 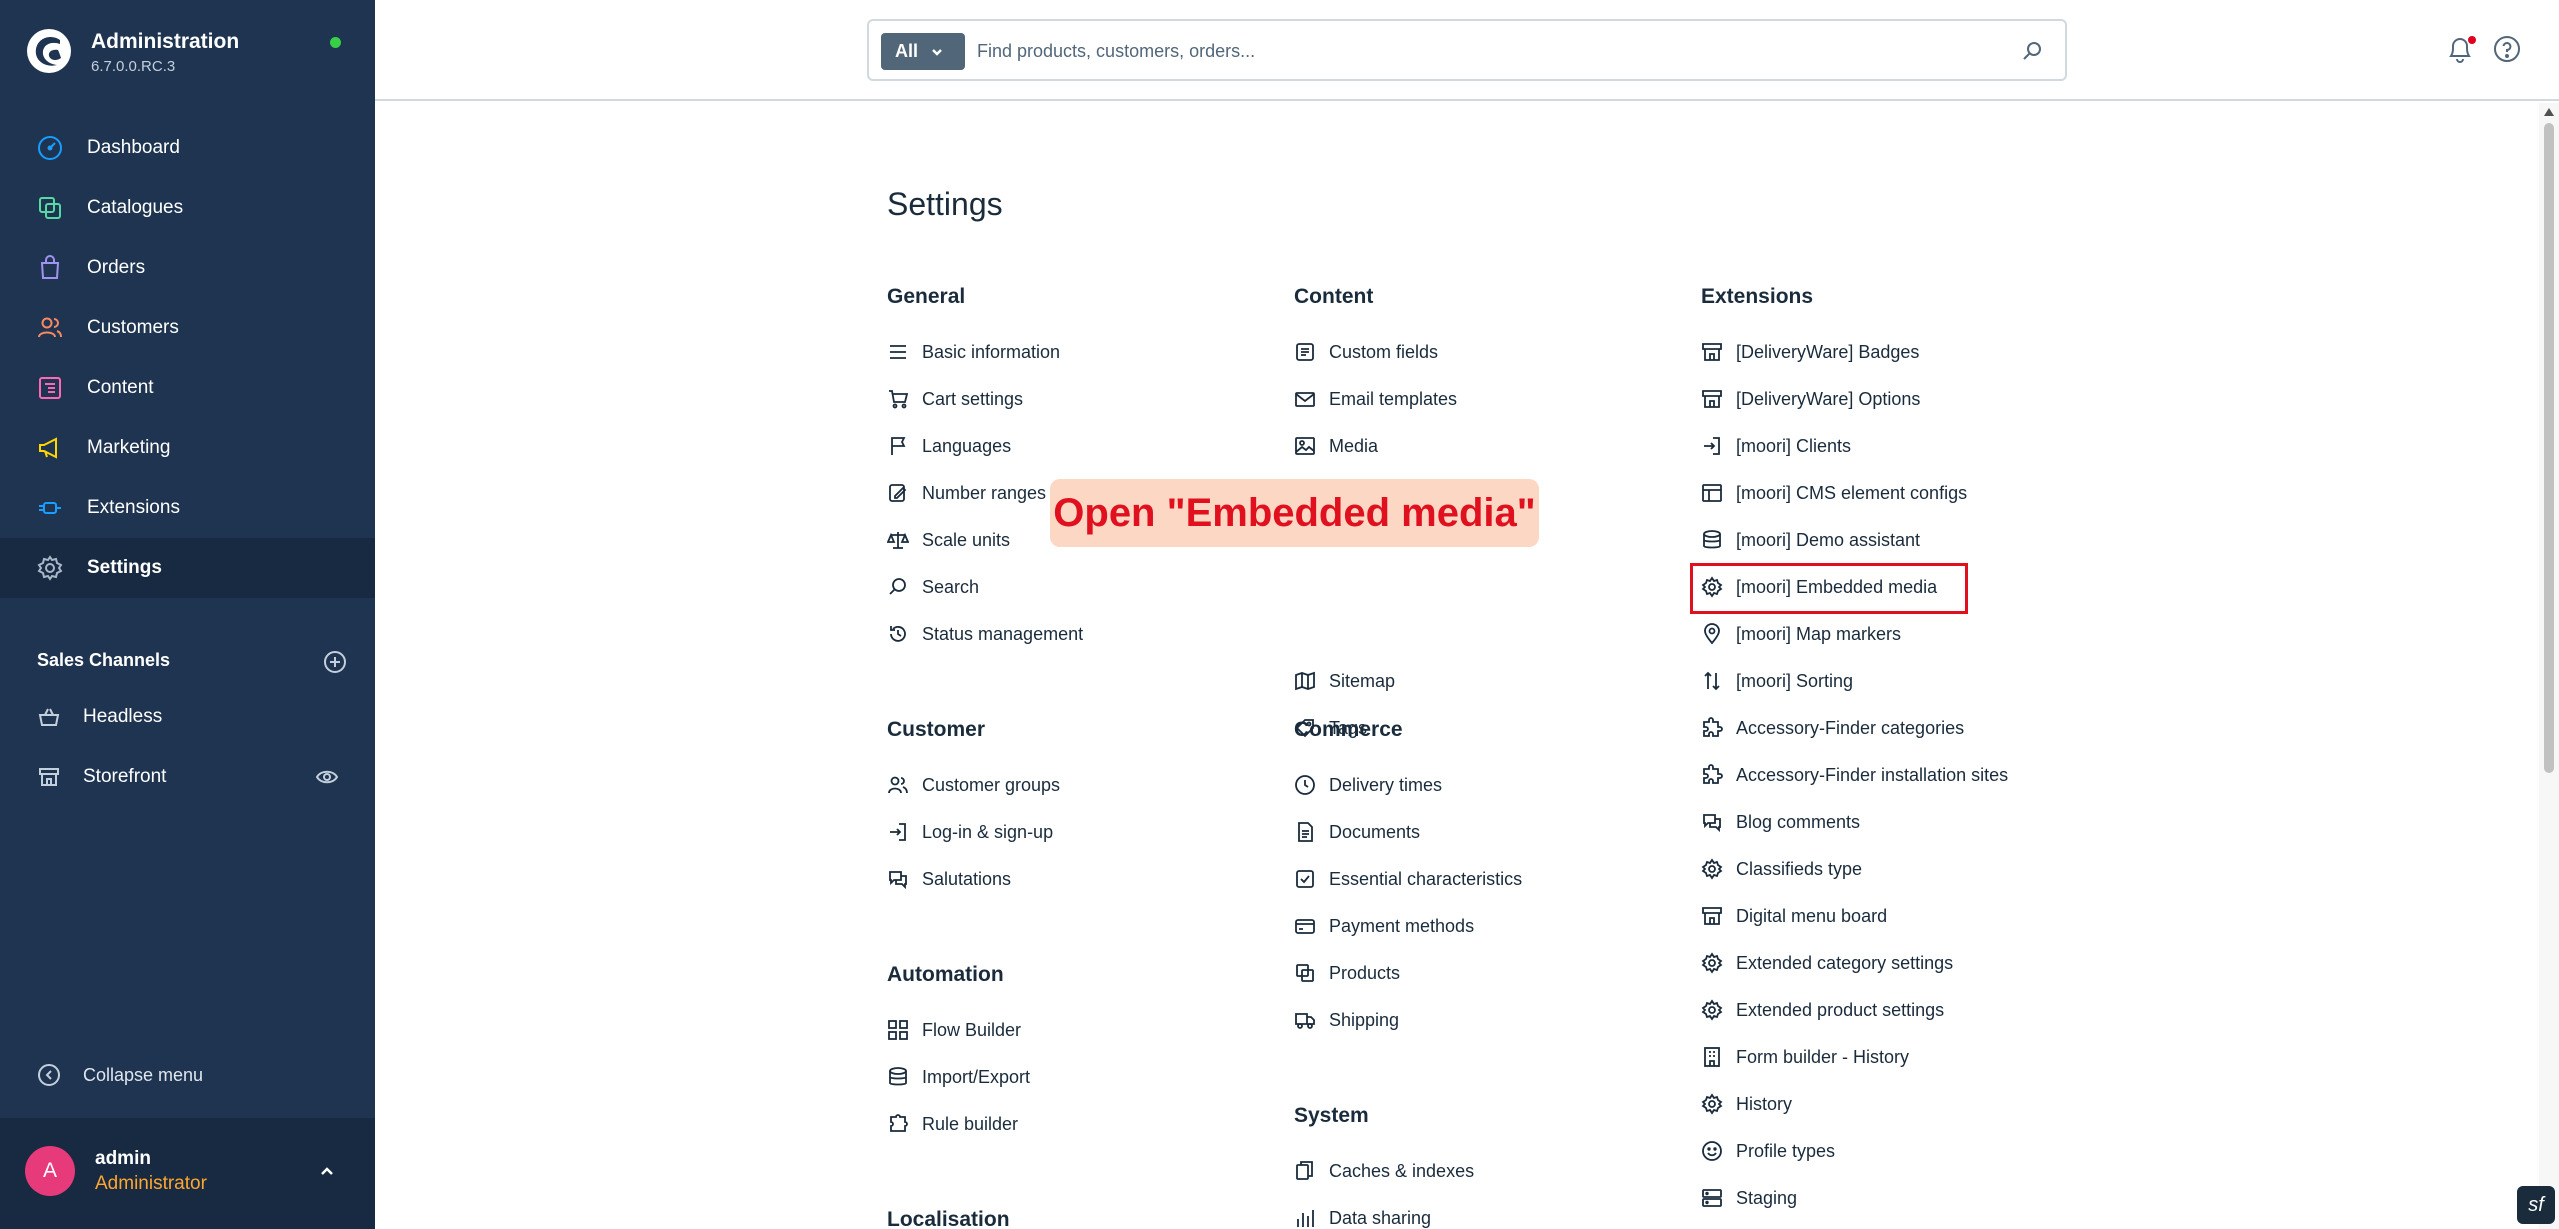 I want to click on setting-documents: Documents, so click(x=1357, y=832).